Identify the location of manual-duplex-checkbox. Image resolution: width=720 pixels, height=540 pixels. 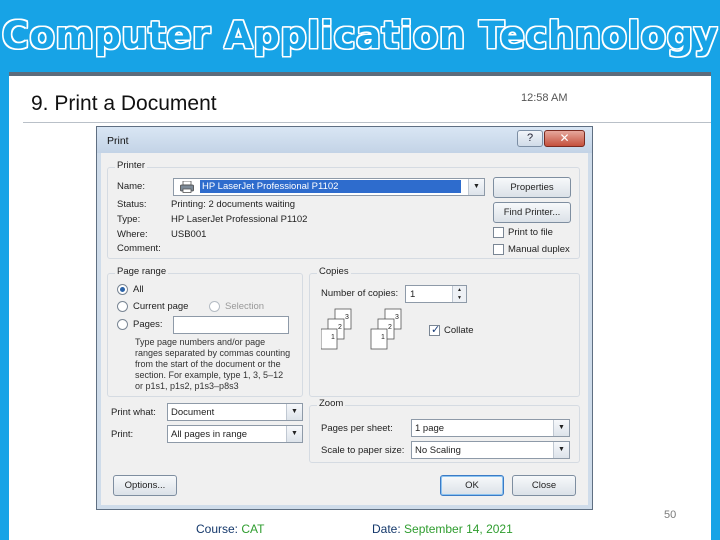
(498, 249).